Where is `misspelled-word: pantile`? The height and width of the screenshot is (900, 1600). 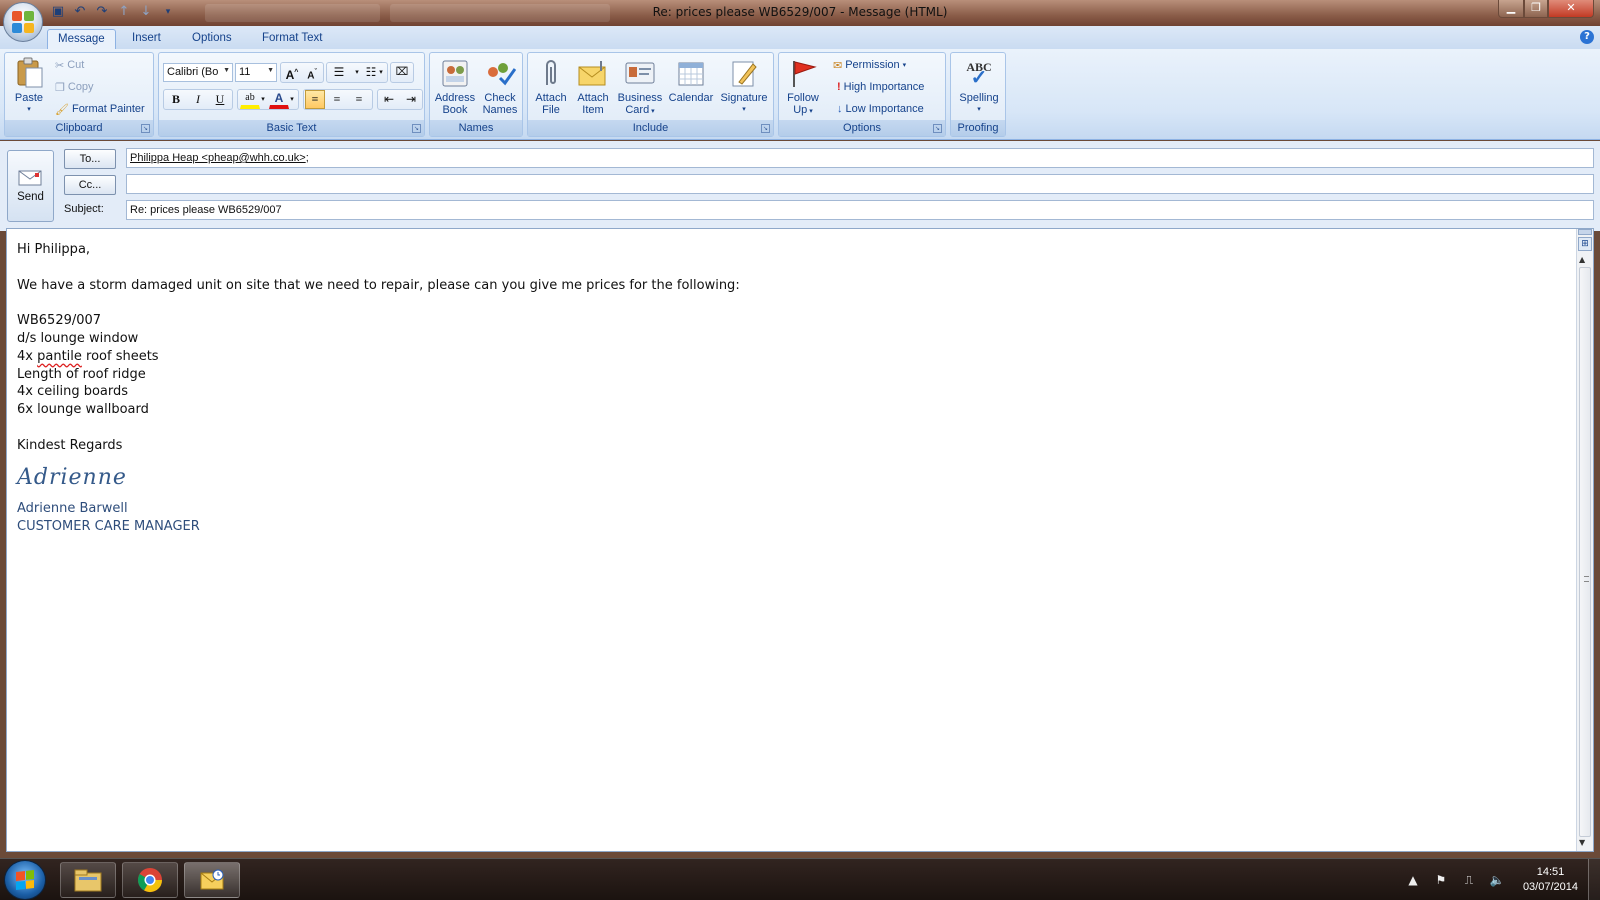 misspelled-word: pantile is located at coordinates (59, 356).